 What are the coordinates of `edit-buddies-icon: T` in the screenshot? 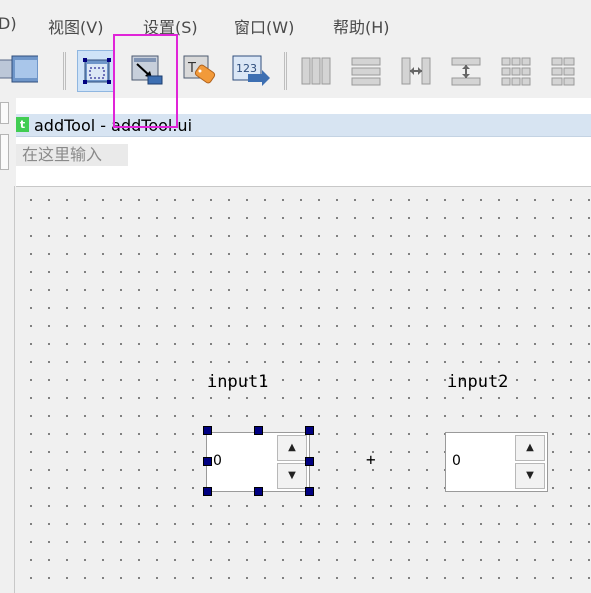 It's located at (199, 69).